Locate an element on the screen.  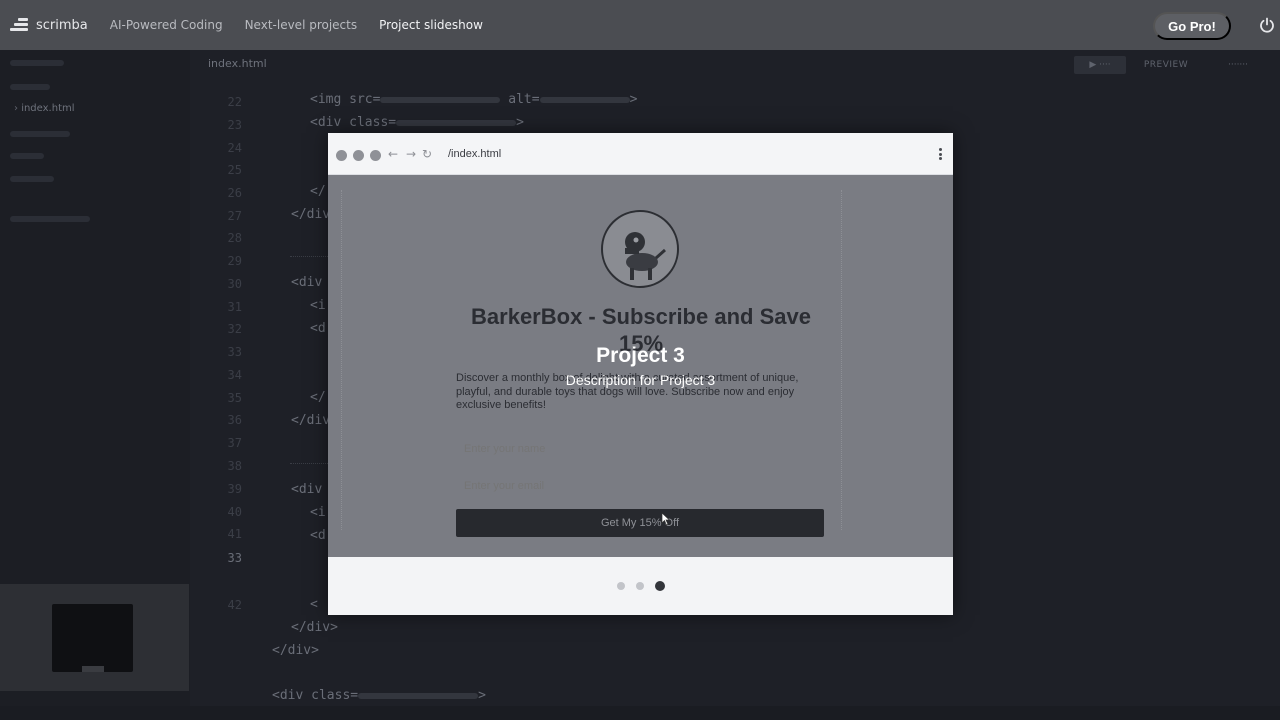
line-number: 35 is located at coordinates (234, 398).